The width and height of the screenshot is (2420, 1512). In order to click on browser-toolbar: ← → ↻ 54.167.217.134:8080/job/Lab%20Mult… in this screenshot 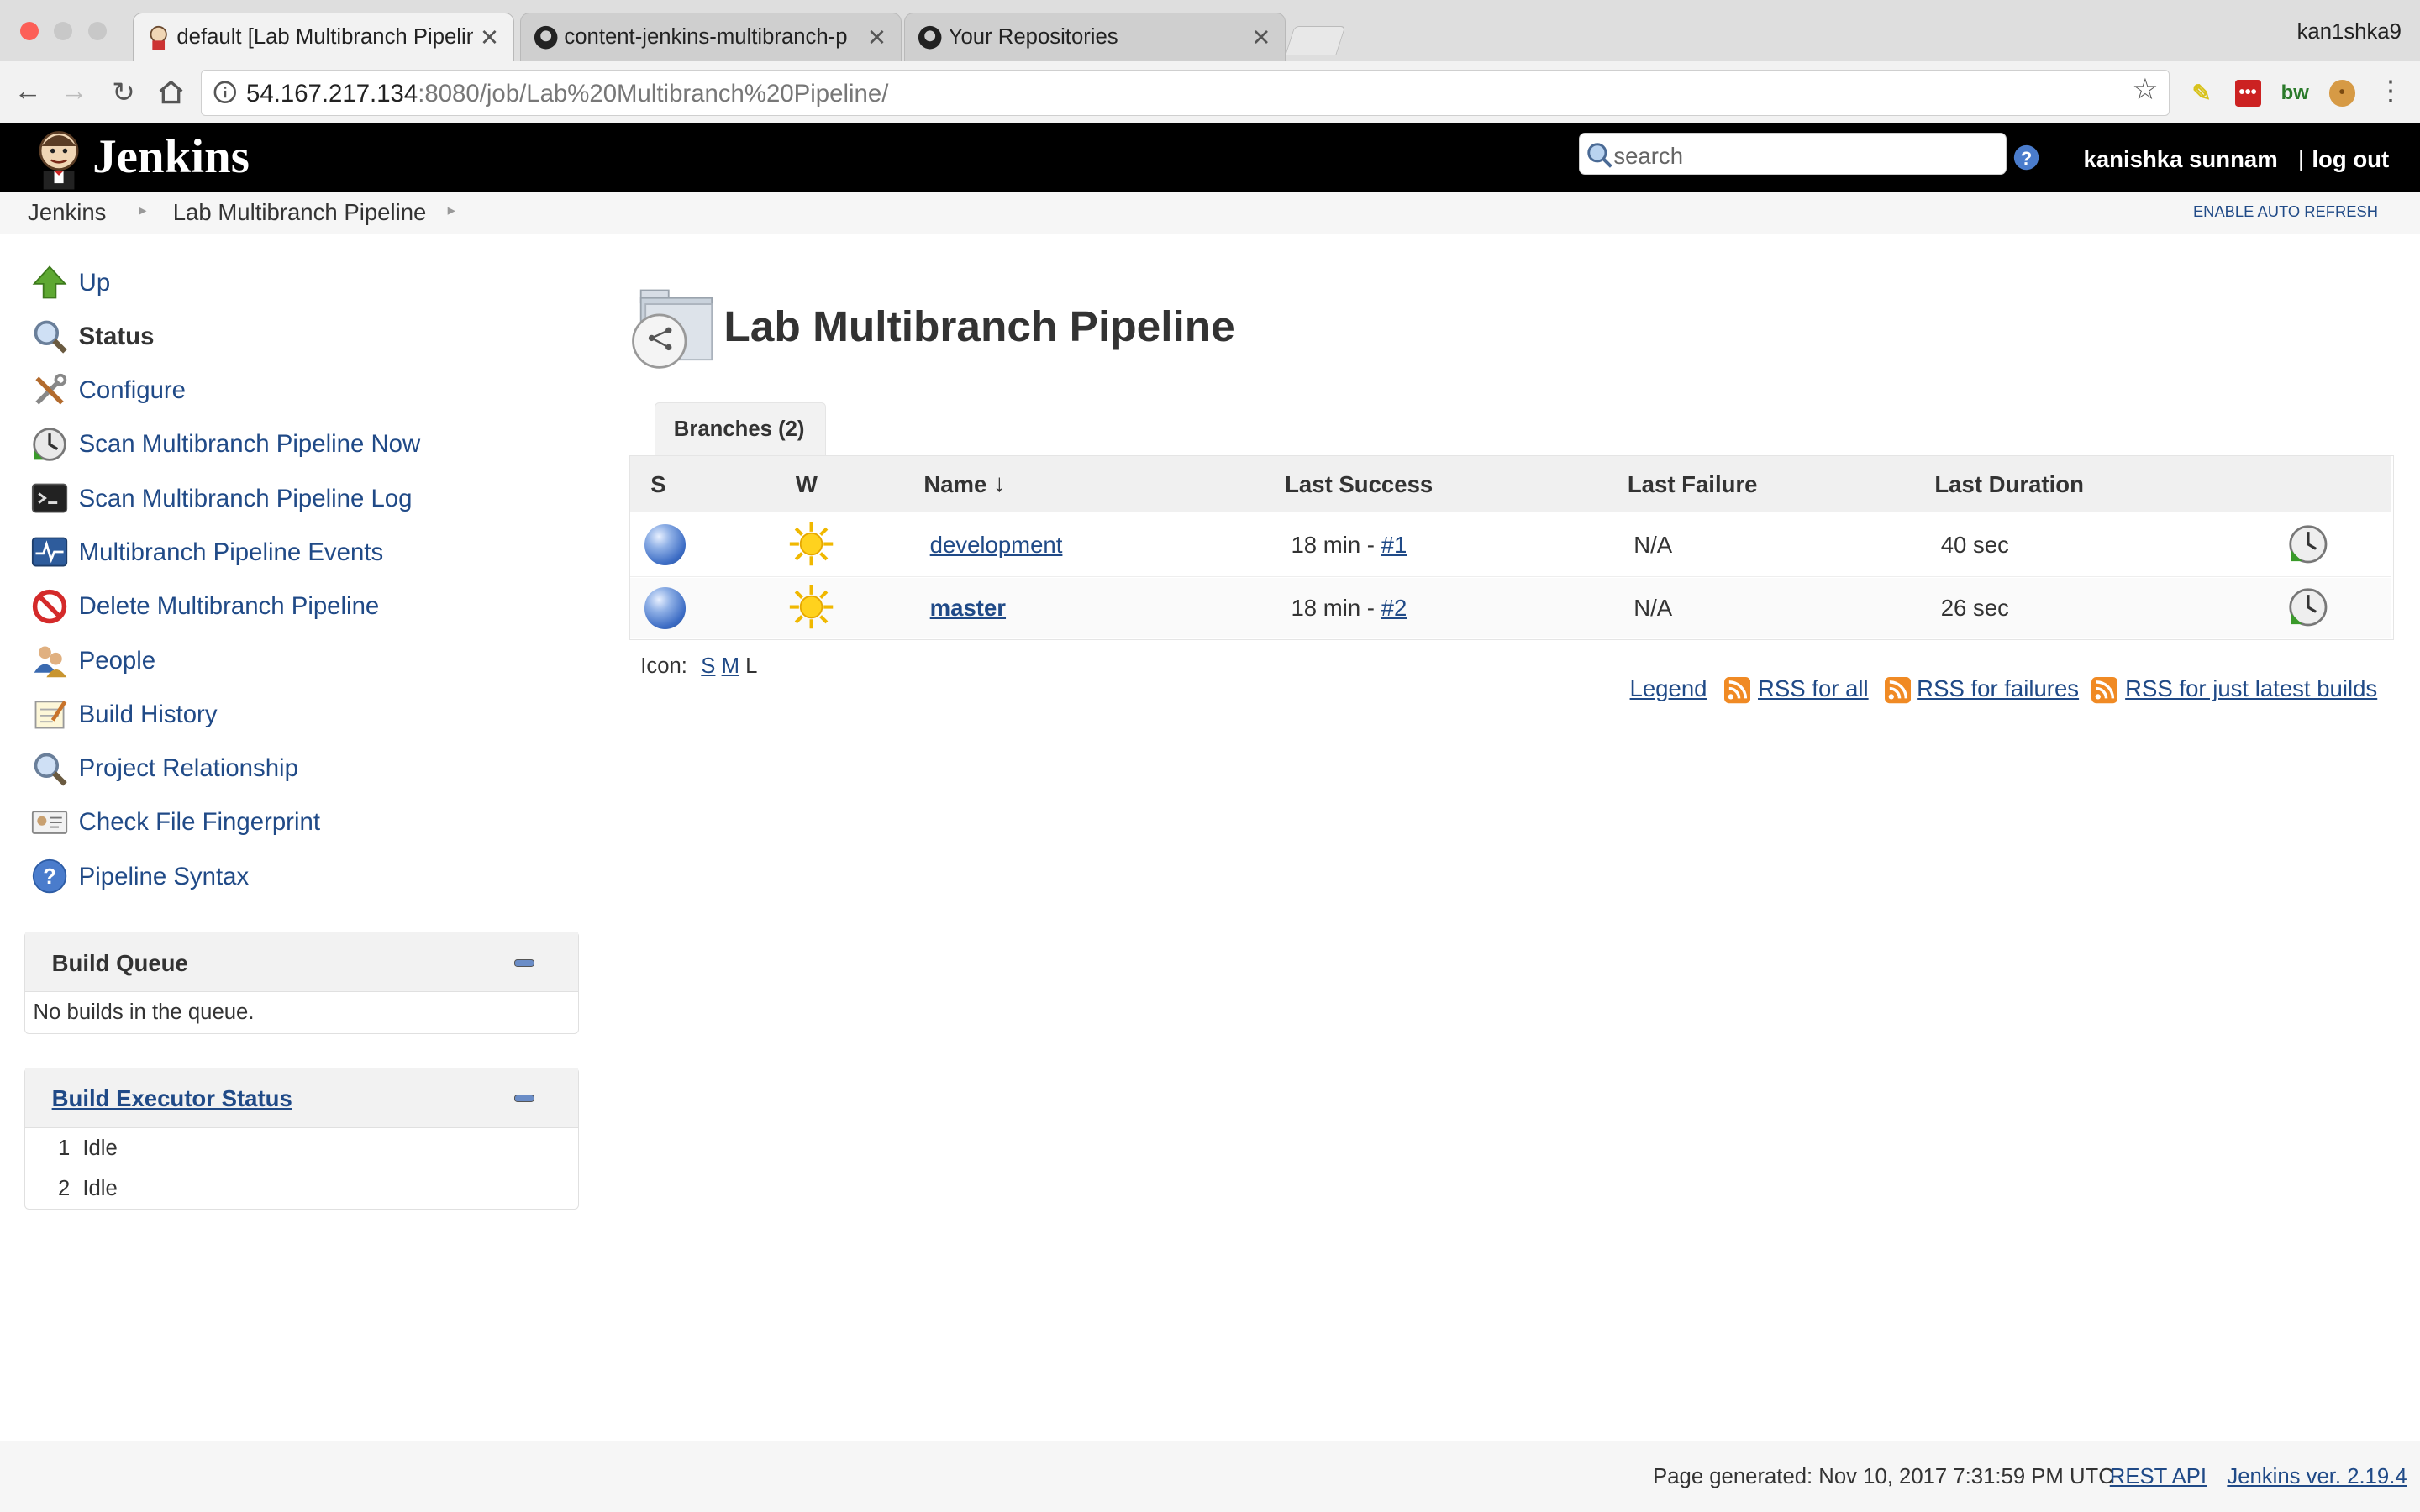, I will do `click(1210, 92)`.